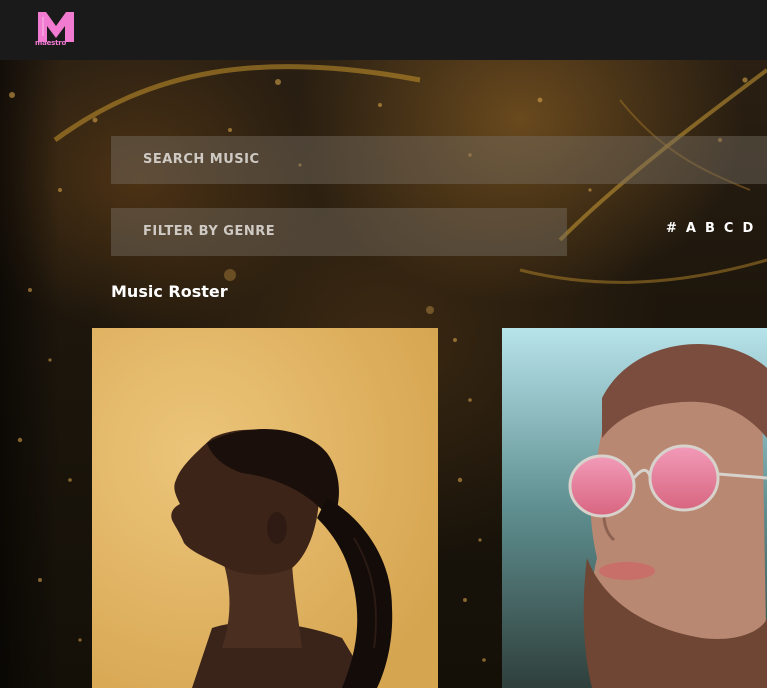  Describe the element at coordinates (747, 228) in the screenshot. I see `alpha-filter-d: D` at that location.